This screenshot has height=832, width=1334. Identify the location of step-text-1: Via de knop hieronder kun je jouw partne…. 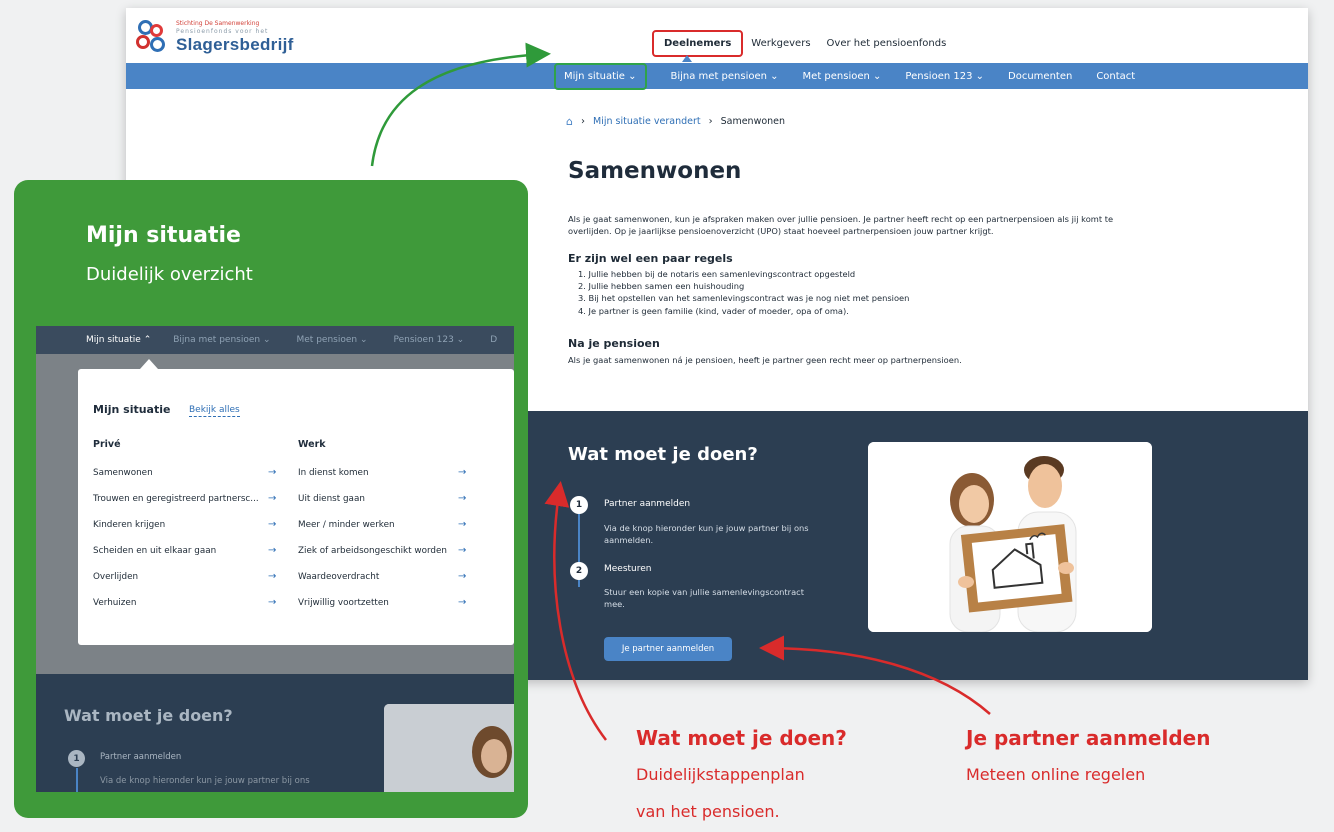
(706, 534).